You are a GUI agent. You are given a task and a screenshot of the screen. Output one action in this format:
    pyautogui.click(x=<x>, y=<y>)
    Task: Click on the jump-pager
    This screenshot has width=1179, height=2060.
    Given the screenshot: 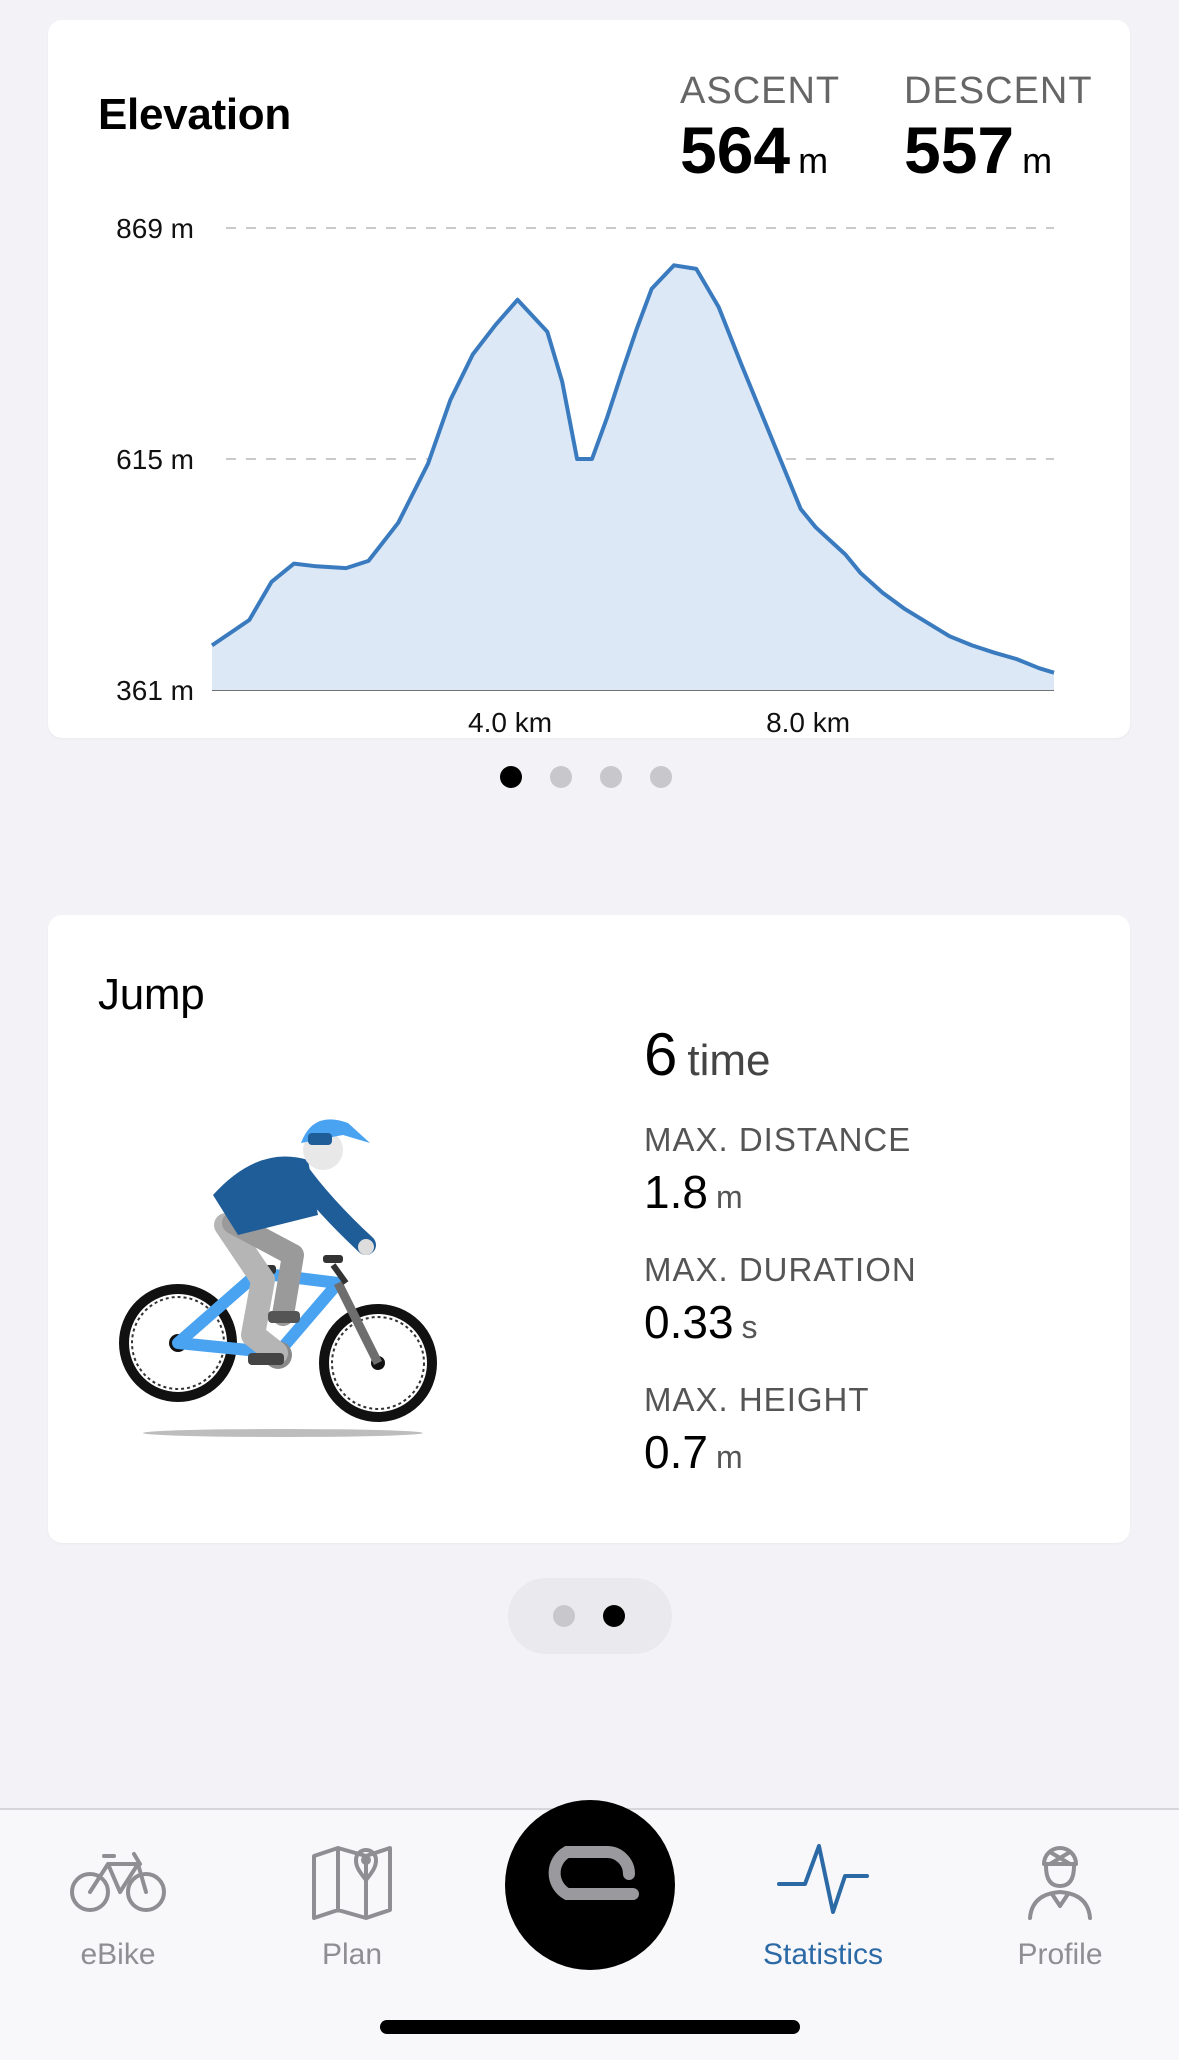 What is the action you would take?
    pyautogui.click(x=589, y=1616)
    